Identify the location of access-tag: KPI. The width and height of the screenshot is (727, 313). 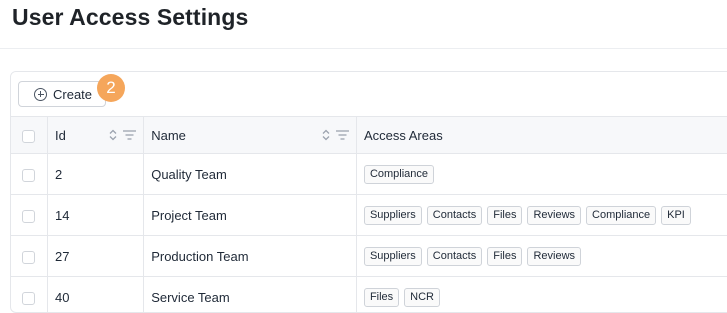
(676, 215).